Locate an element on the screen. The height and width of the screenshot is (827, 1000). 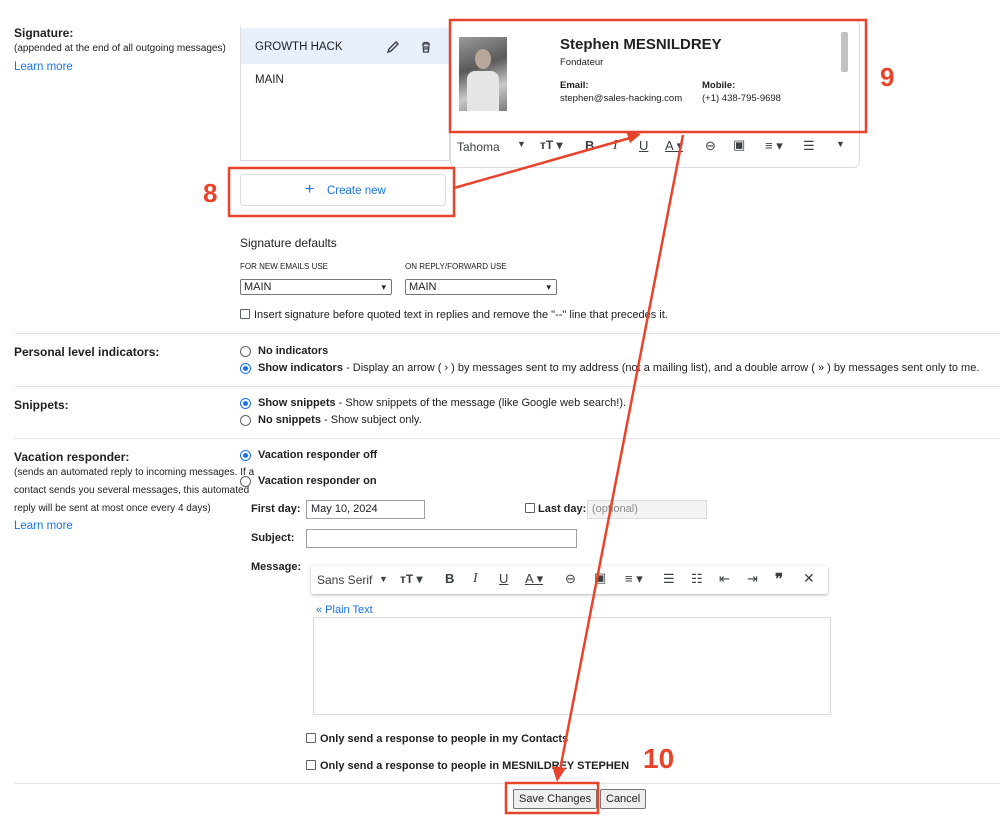
reply-forward-label: ON REPLY/FORWARD USE is located at coordinates (456, 266).